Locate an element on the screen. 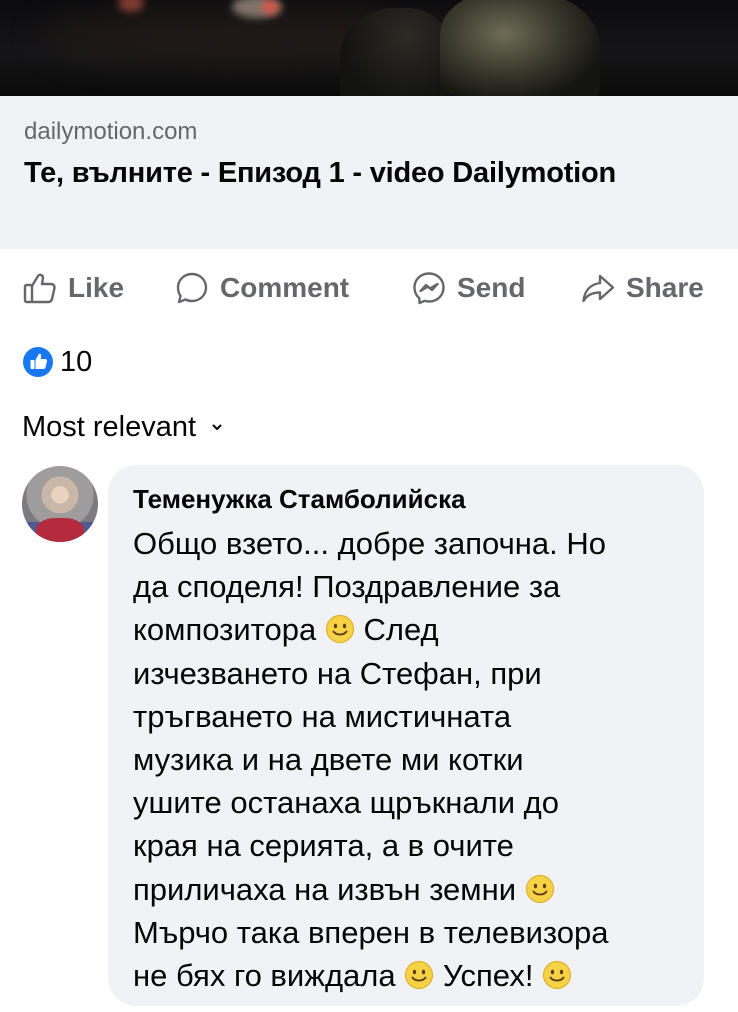 This screenshot has height=1012, width=738. comment-line: Общо взето... добре започна. Но is located at coordinates (369, 543).